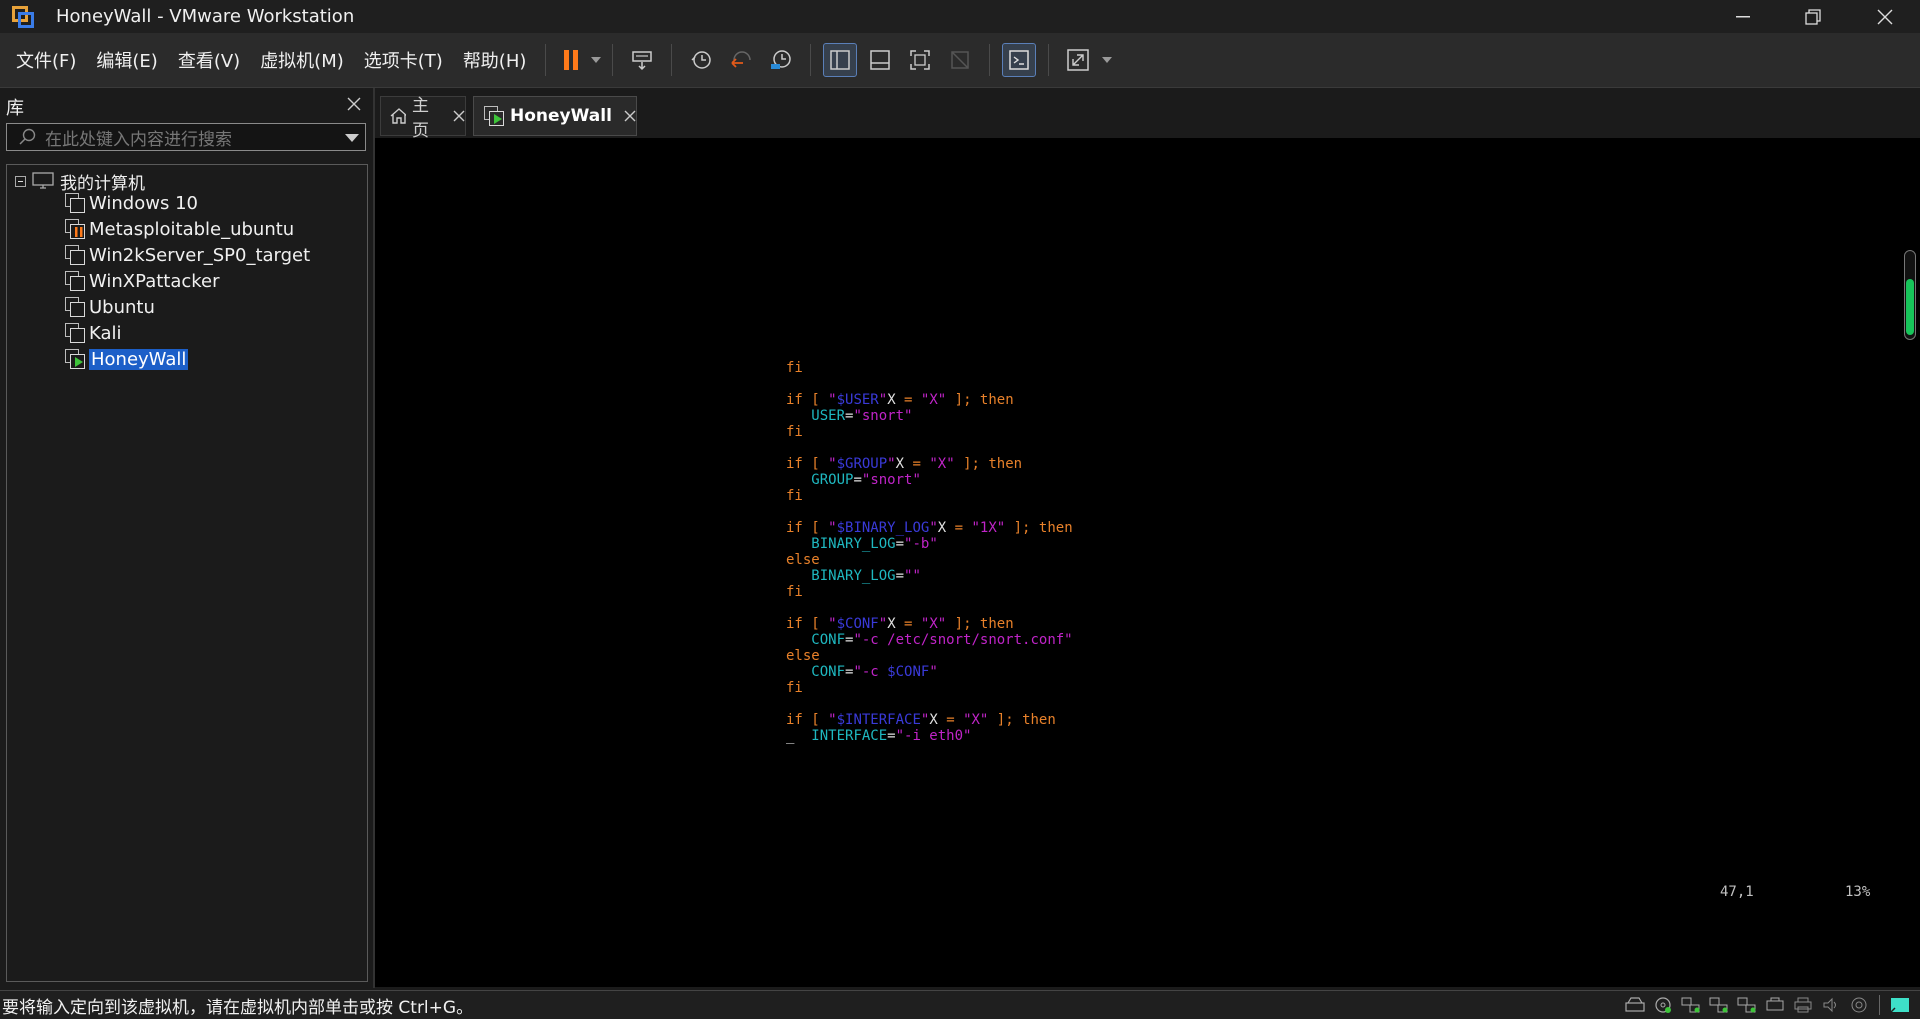 The width and height of the screenshot is (1920, 1019). I want to click on search-icon, so click(27, 136).